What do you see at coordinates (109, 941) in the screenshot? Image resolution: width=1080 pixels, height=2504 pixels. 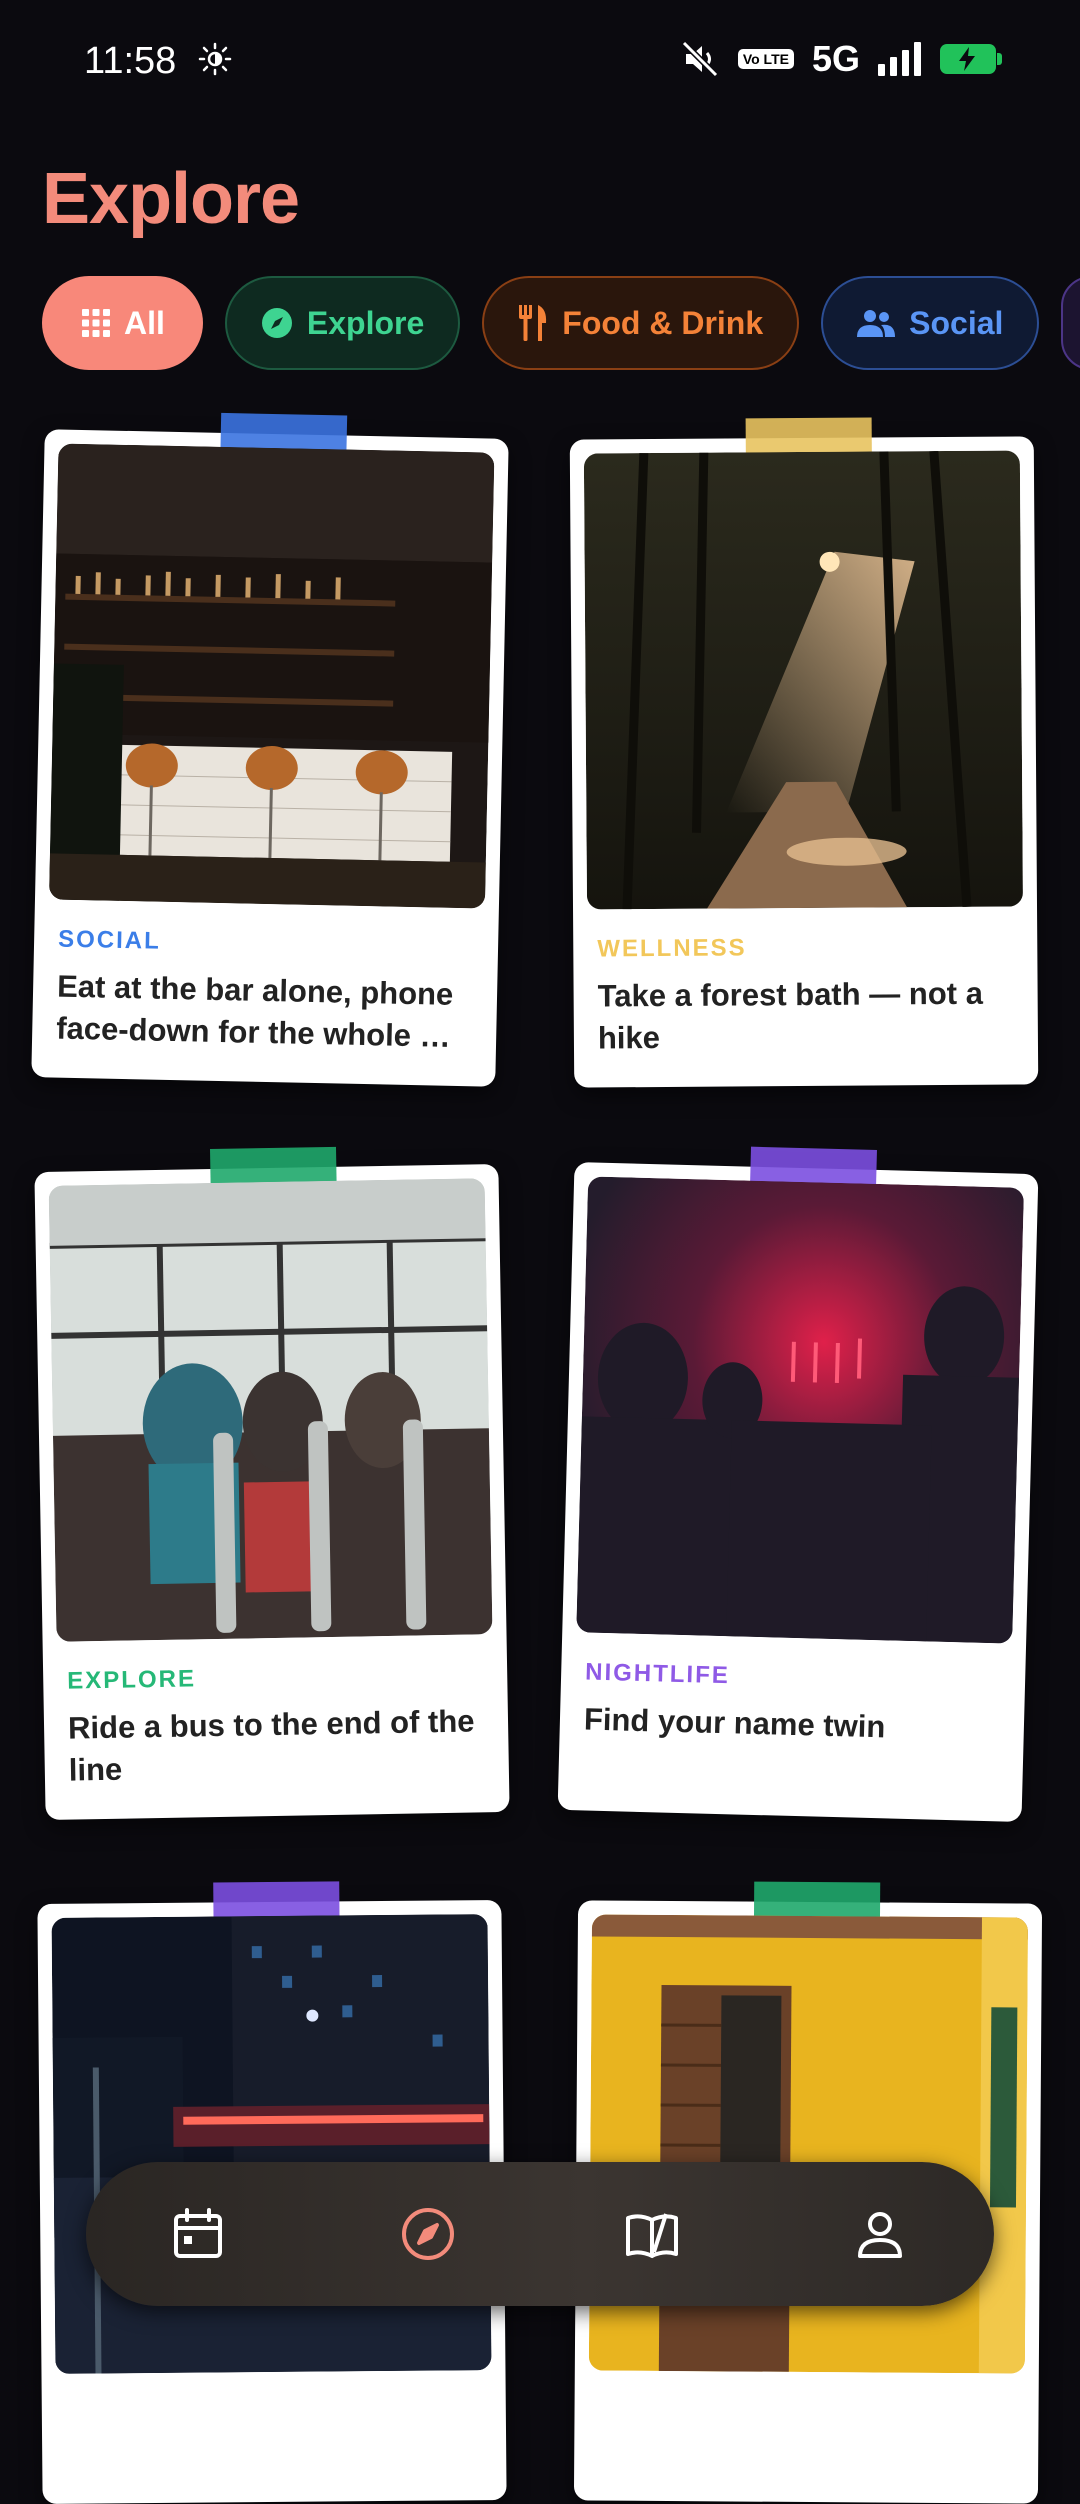 I see `card-category: SOCIAL` at bounding box center [109, 941].